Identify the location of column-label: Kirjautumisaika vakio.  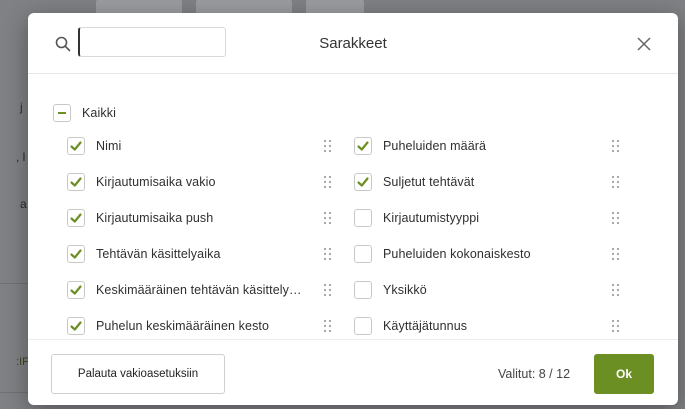
(156, 182).